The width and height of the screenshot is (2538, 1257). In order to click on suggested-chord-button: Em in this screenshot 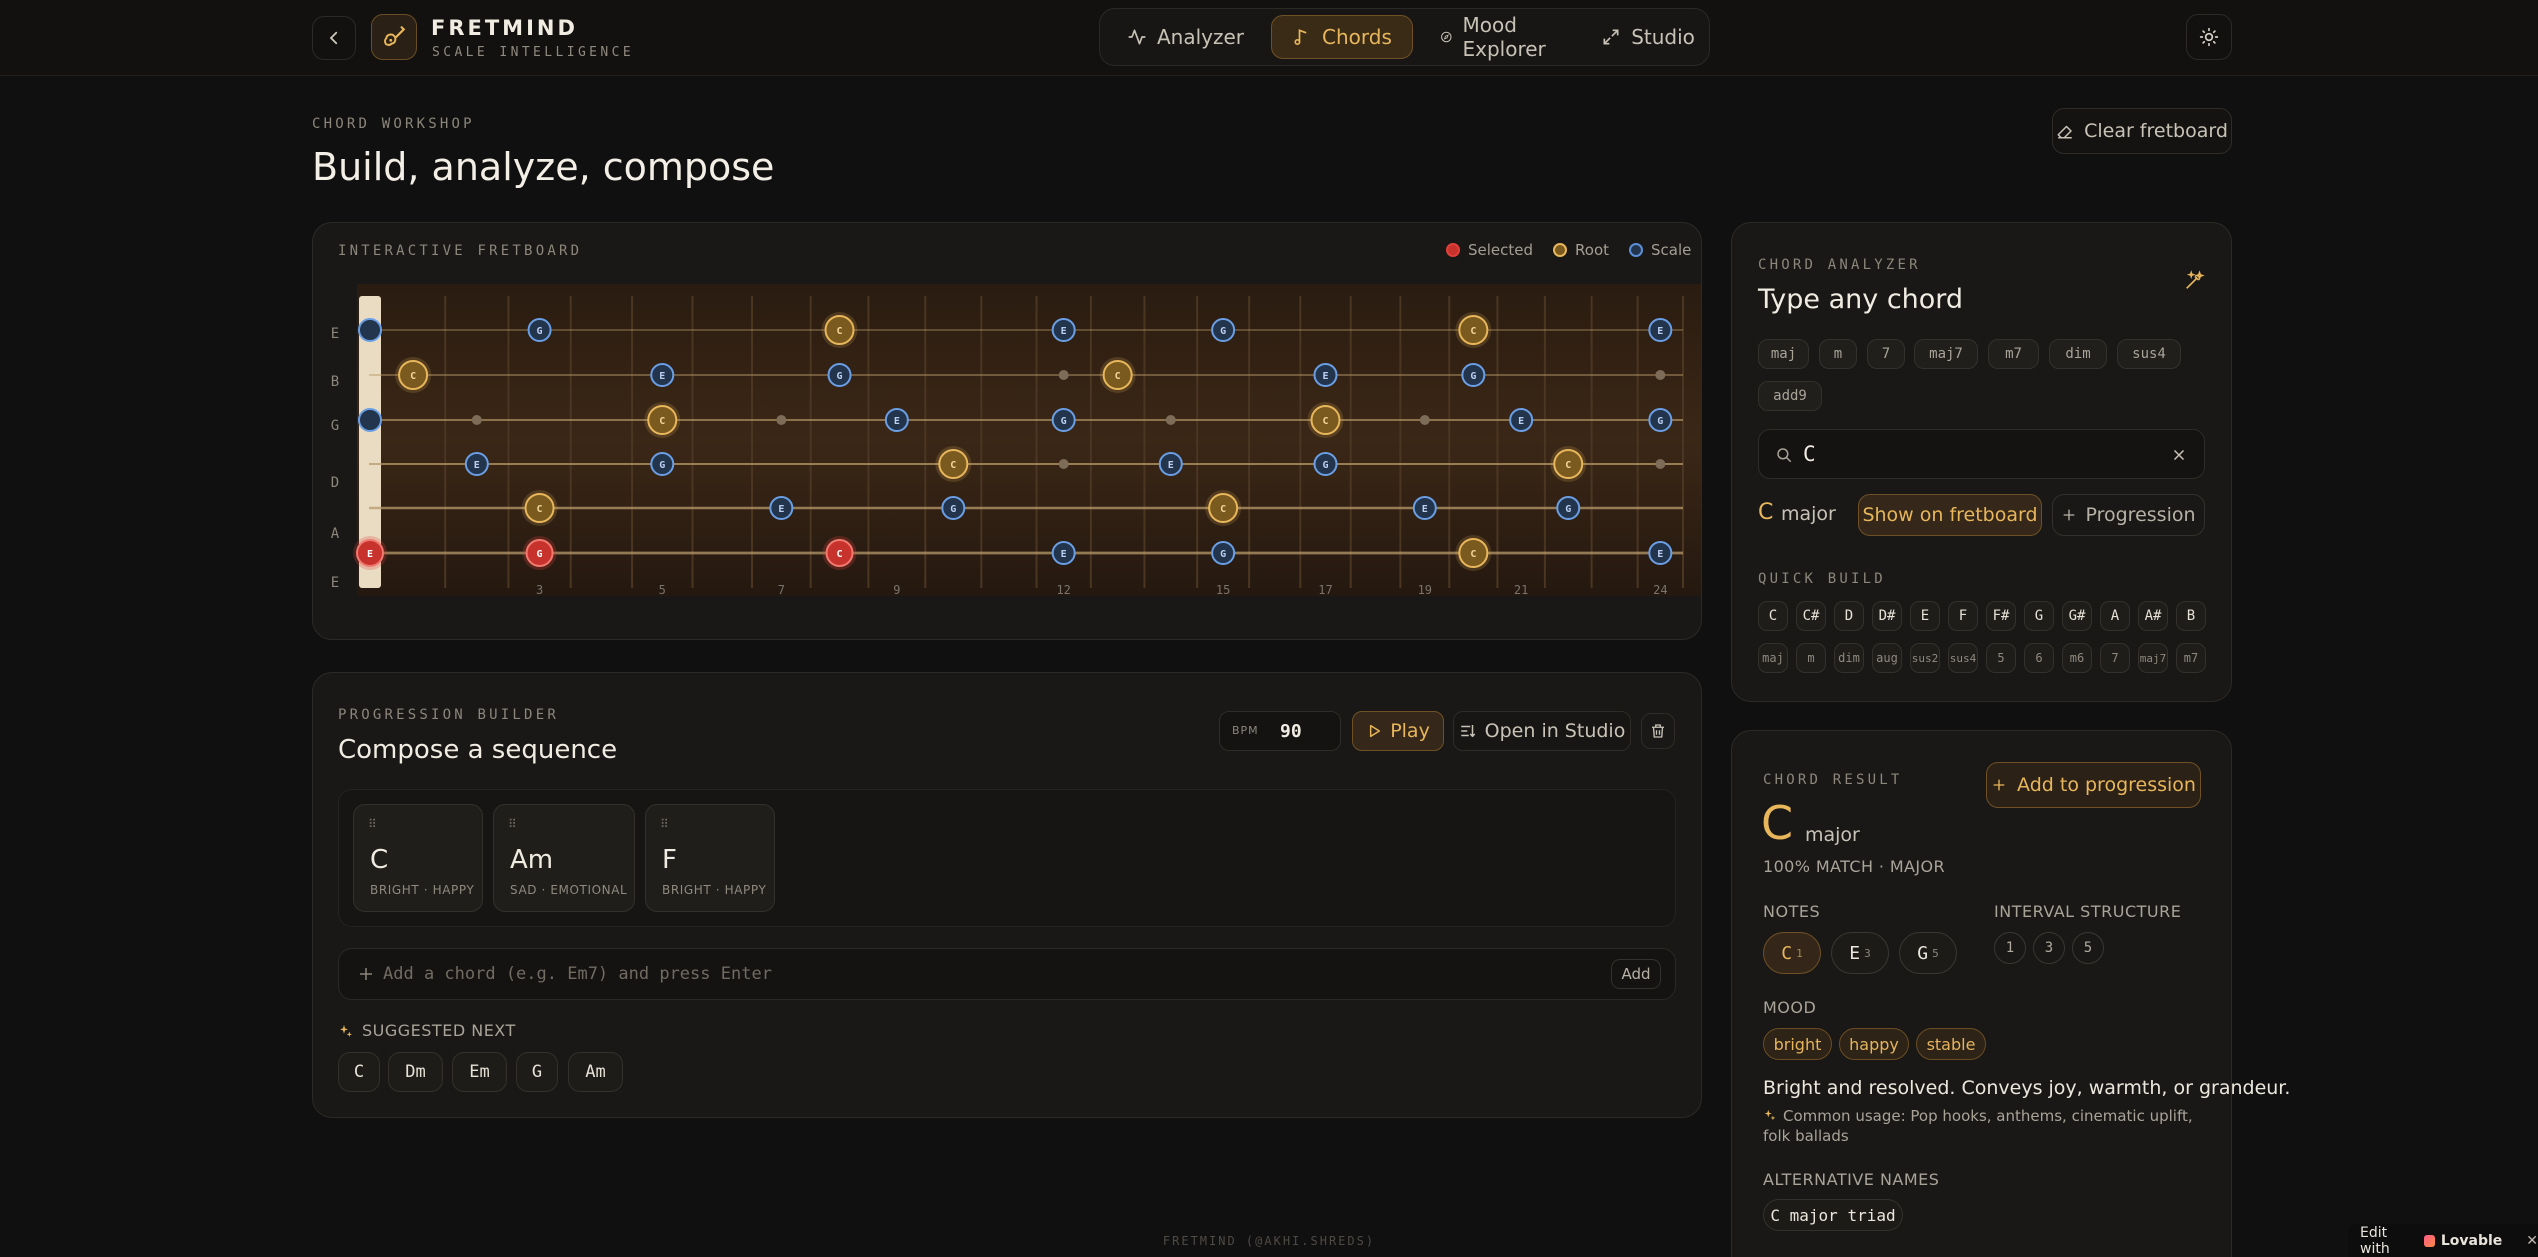, I will do `click(479, 1072)`.